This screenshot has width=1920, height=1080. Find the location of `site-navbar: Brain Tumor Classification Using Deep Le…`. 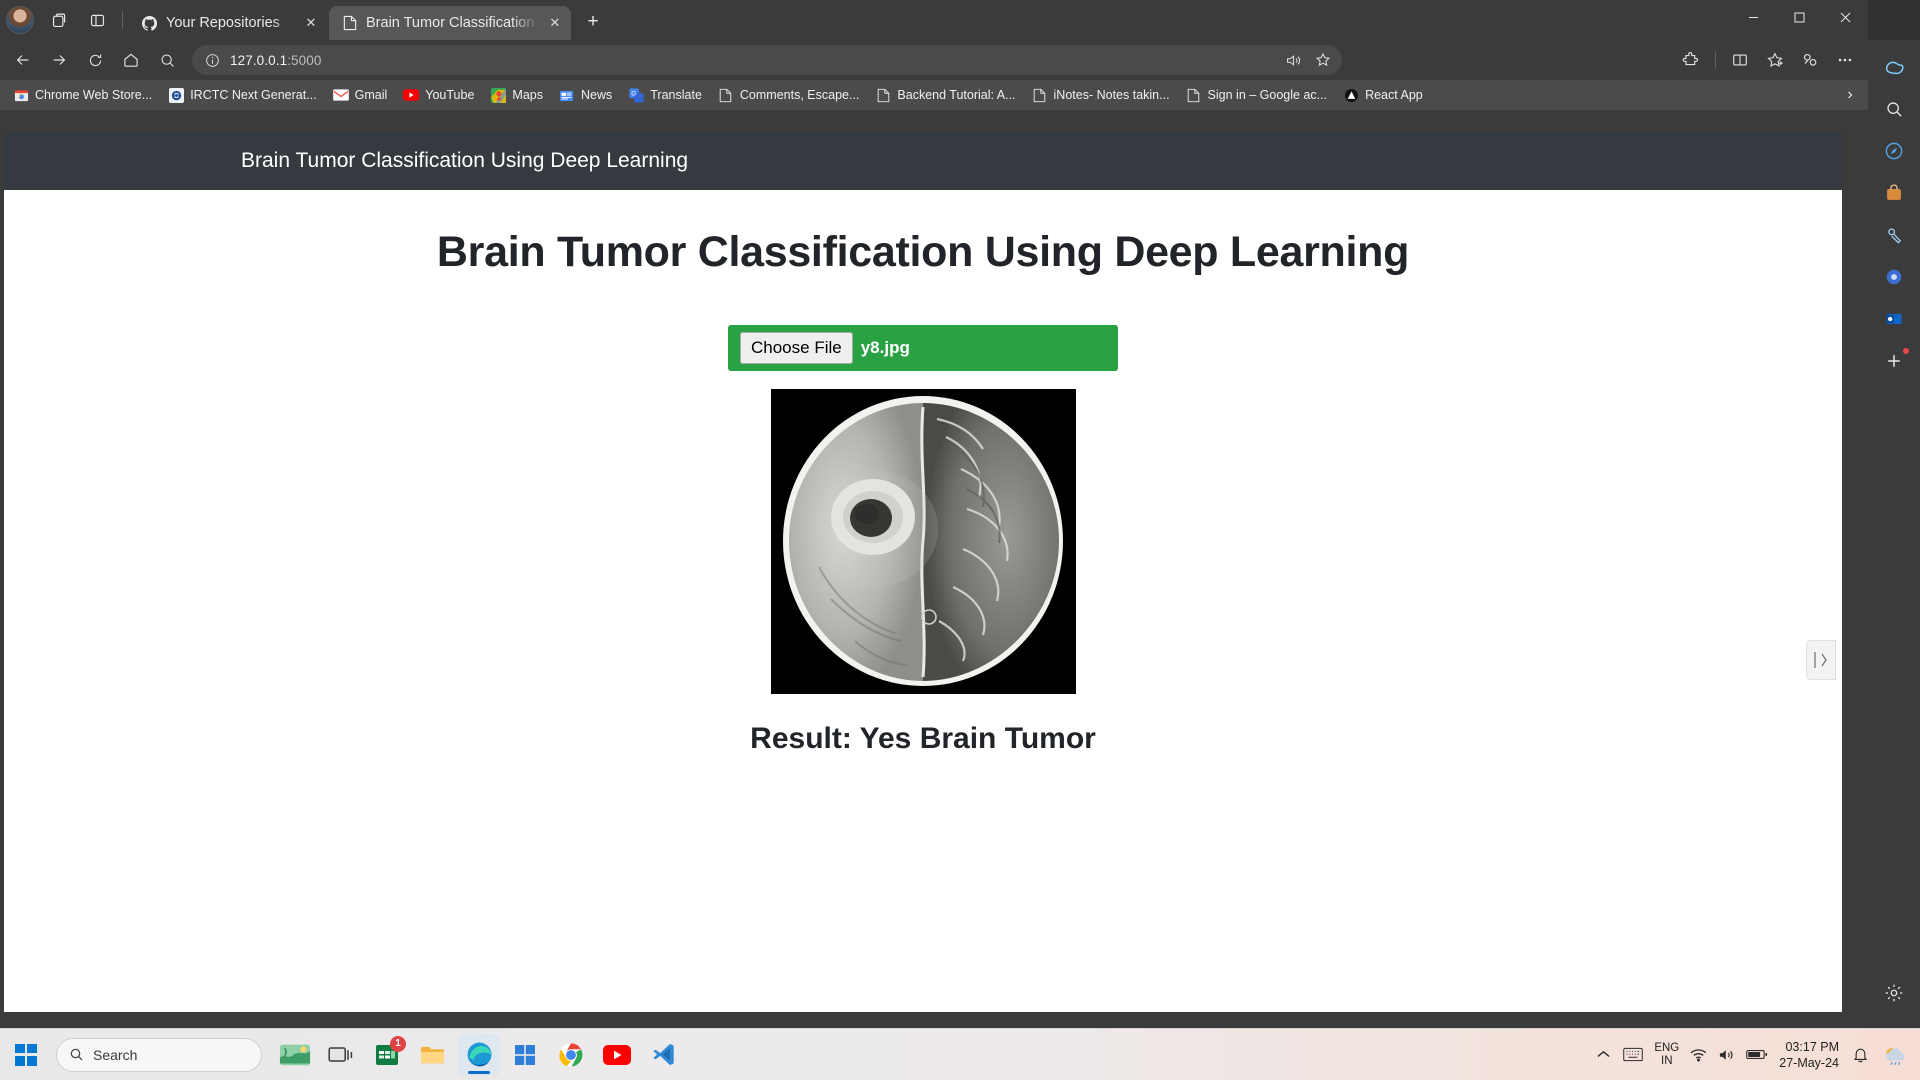

site-navbar: Brain Tumor Classification Using Deep Le… is located at coordinates (923, 161).